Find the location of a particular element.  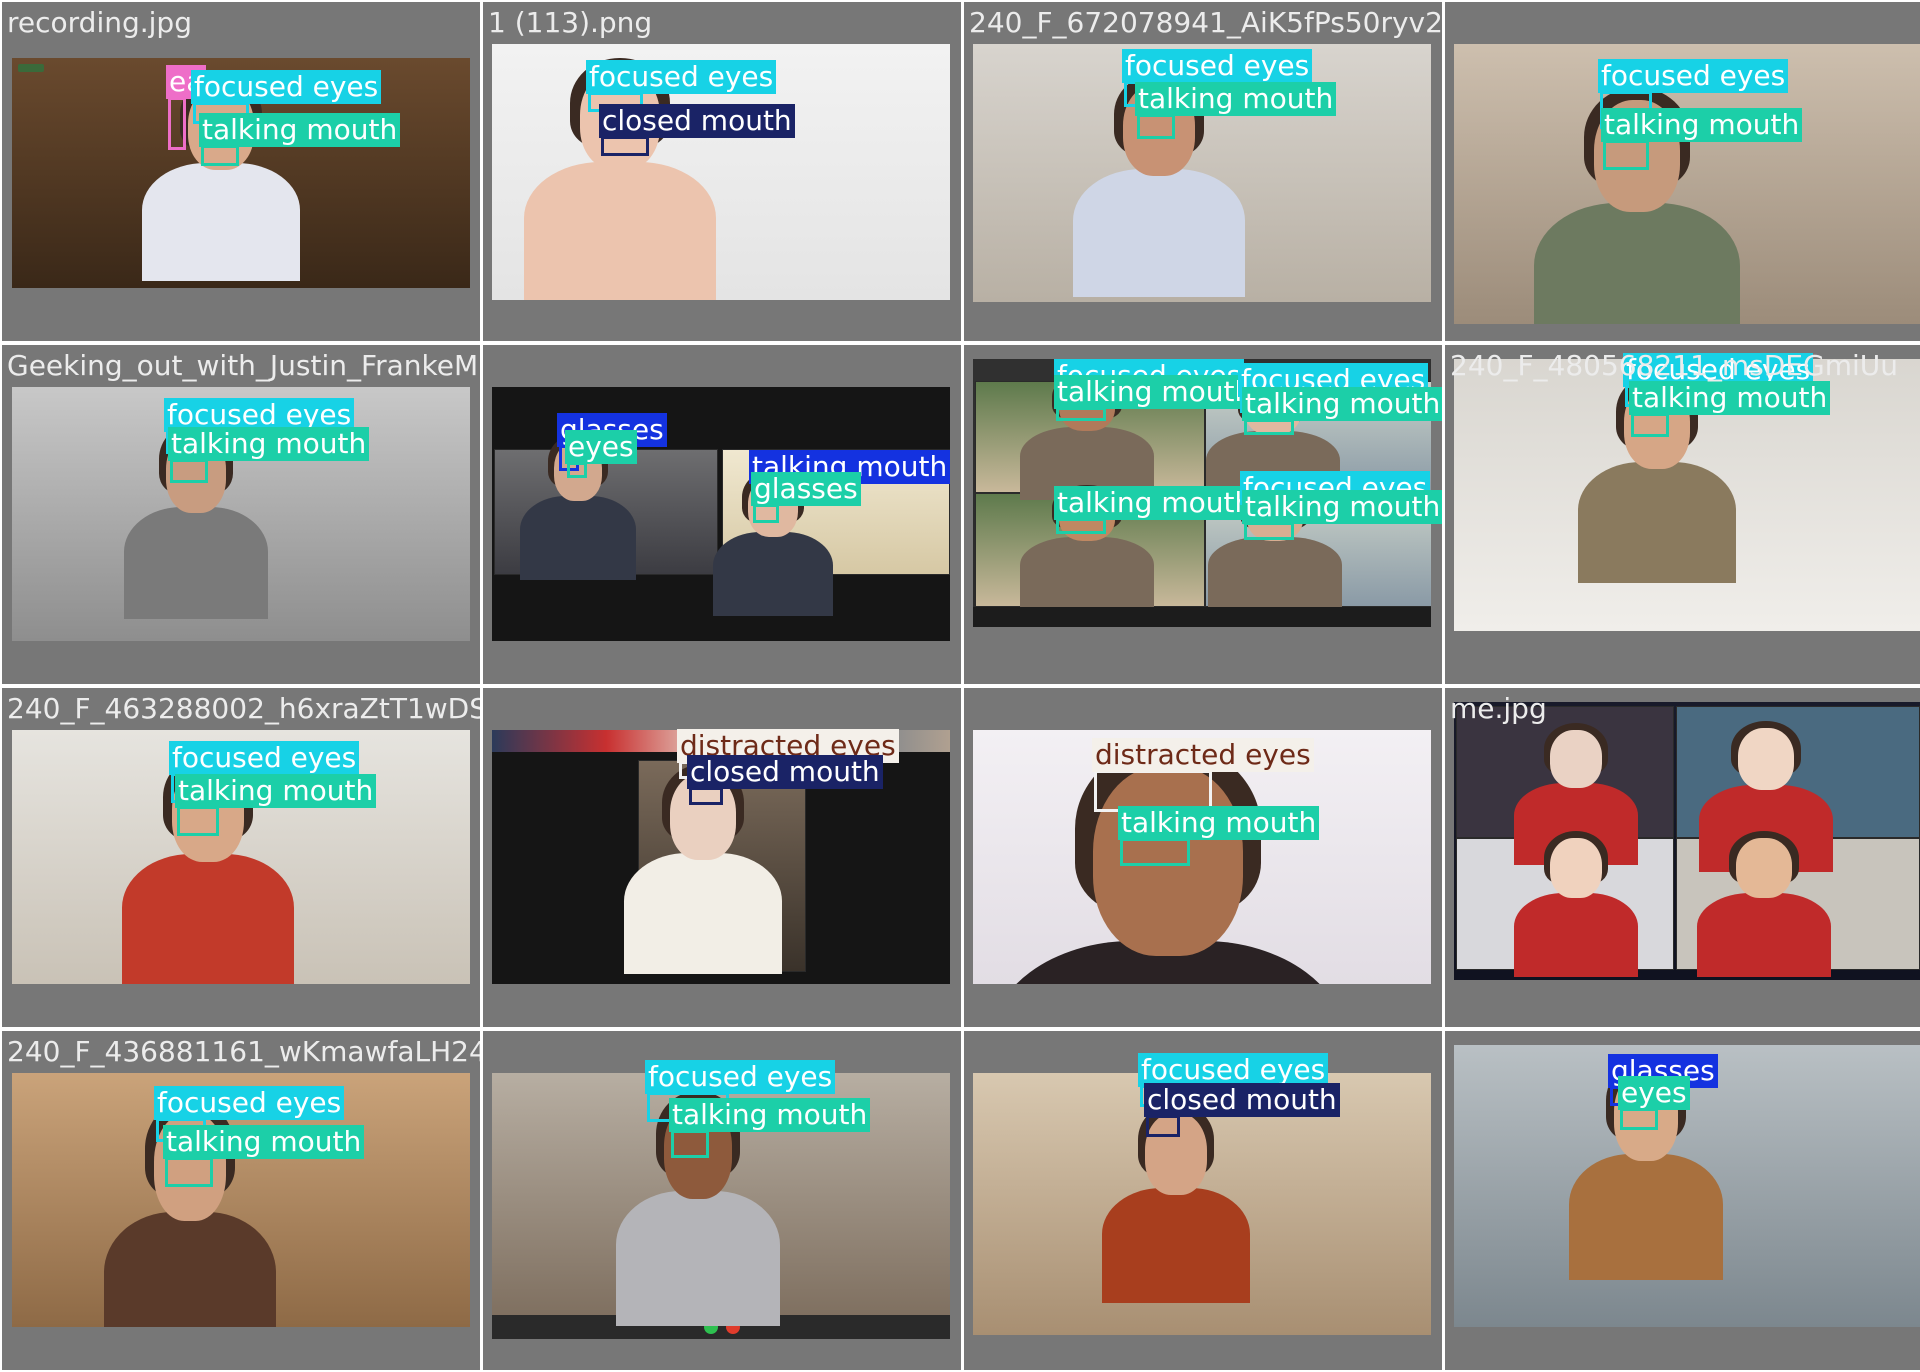

detection-box-ears: ea is located at coordinates (186, 107).